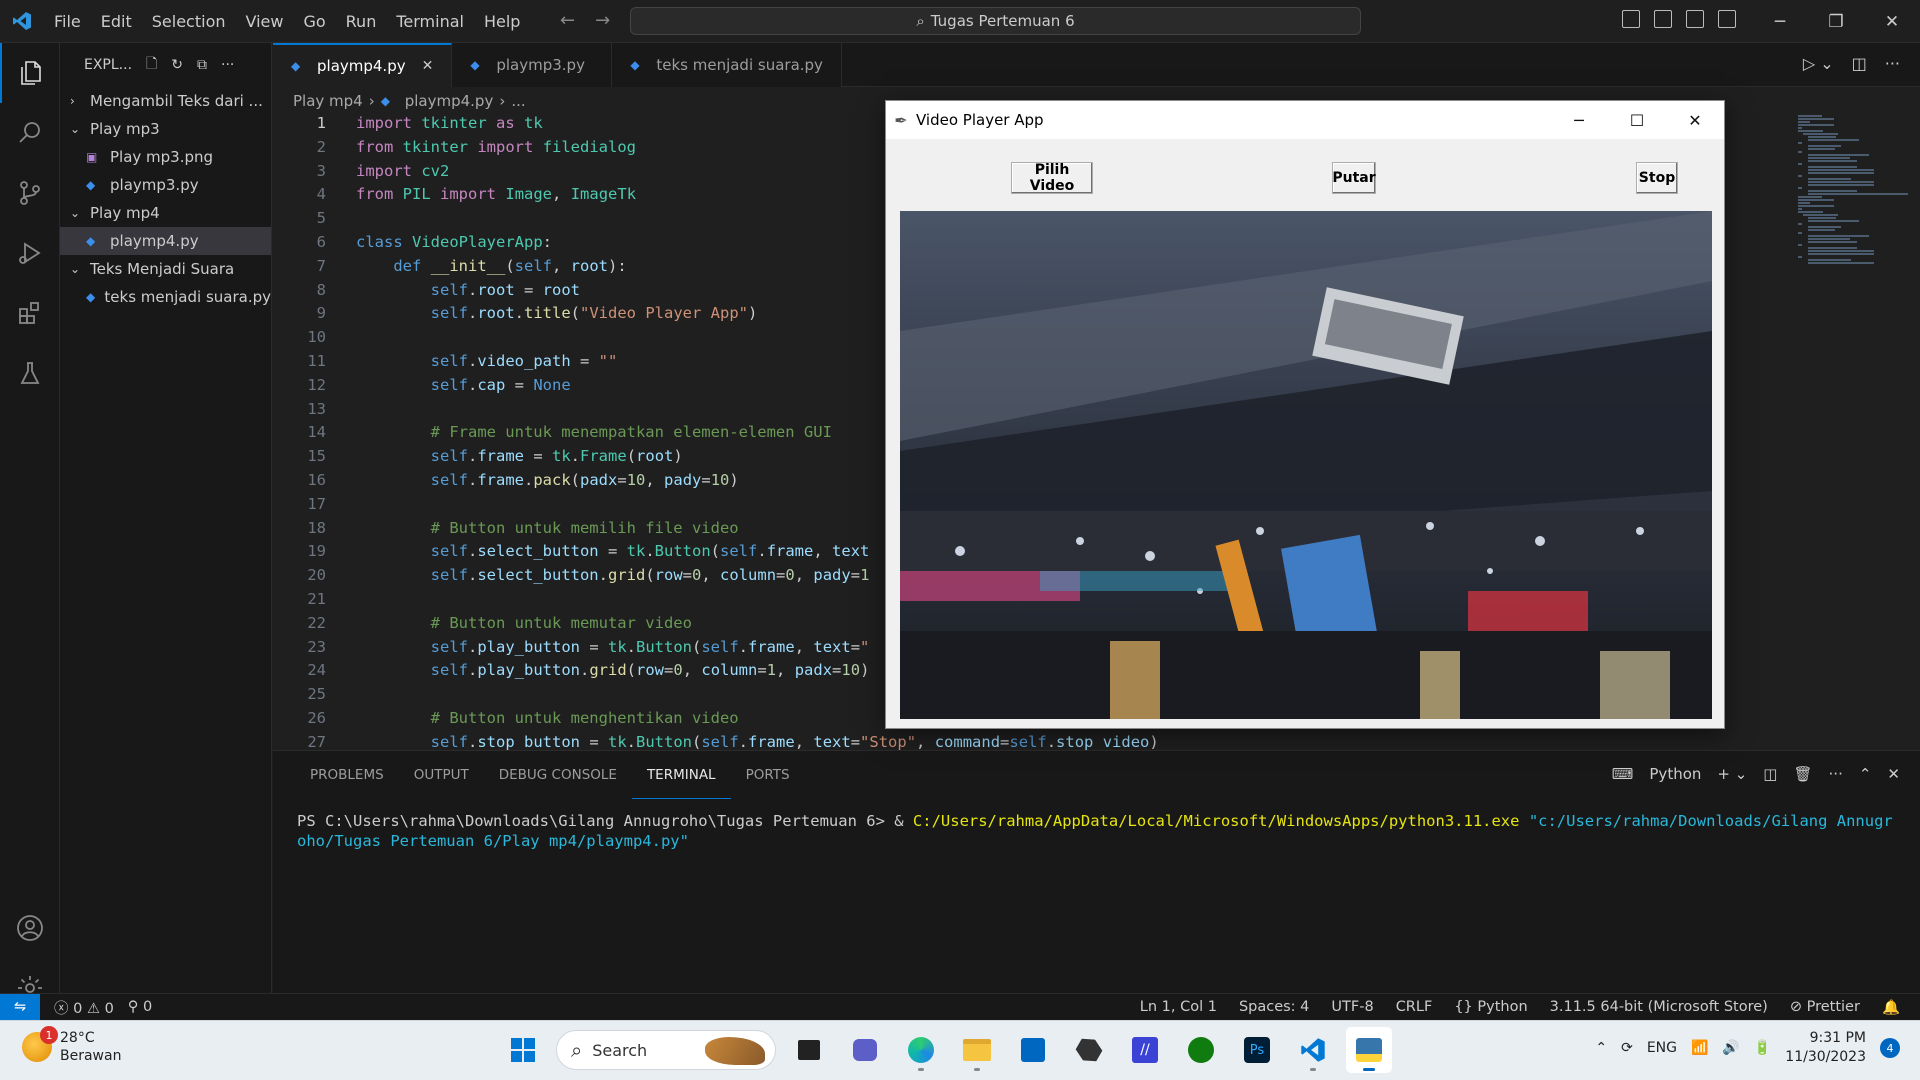 The width and height of the screenshot is (1920, 1080). Describe the element at coordinates (502, 21) in the screenshot. I see `menu-item-help: Help` at that location.